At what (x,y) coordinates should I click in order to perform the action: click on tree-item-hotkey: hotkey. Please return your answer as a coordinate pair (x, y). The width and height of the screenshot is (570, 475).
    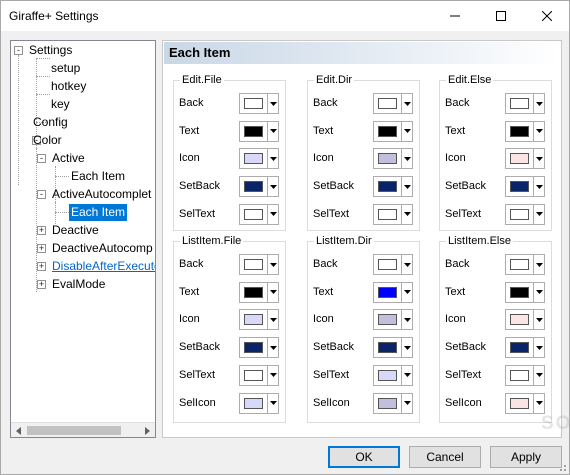
    Looking at the image, I should click on (68, 86).